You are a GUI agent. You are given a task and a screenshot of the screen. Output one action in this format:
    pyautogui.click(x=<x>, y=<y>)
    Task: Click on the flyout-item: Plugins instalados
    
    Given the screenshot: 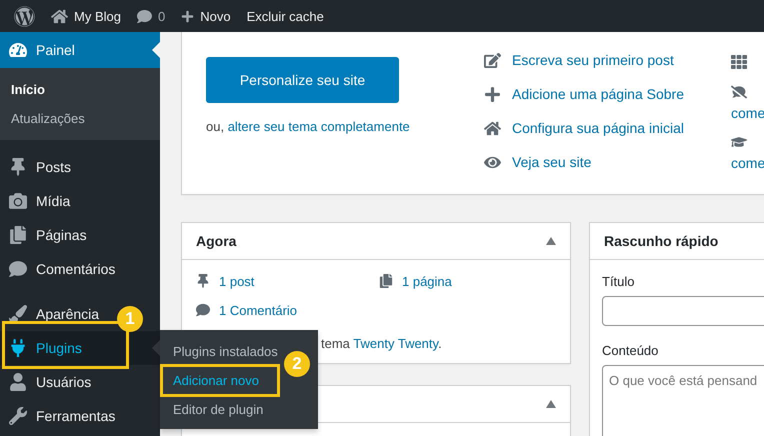 What is the action you would take?
    pyautogui.click(x=219, y=351)
    